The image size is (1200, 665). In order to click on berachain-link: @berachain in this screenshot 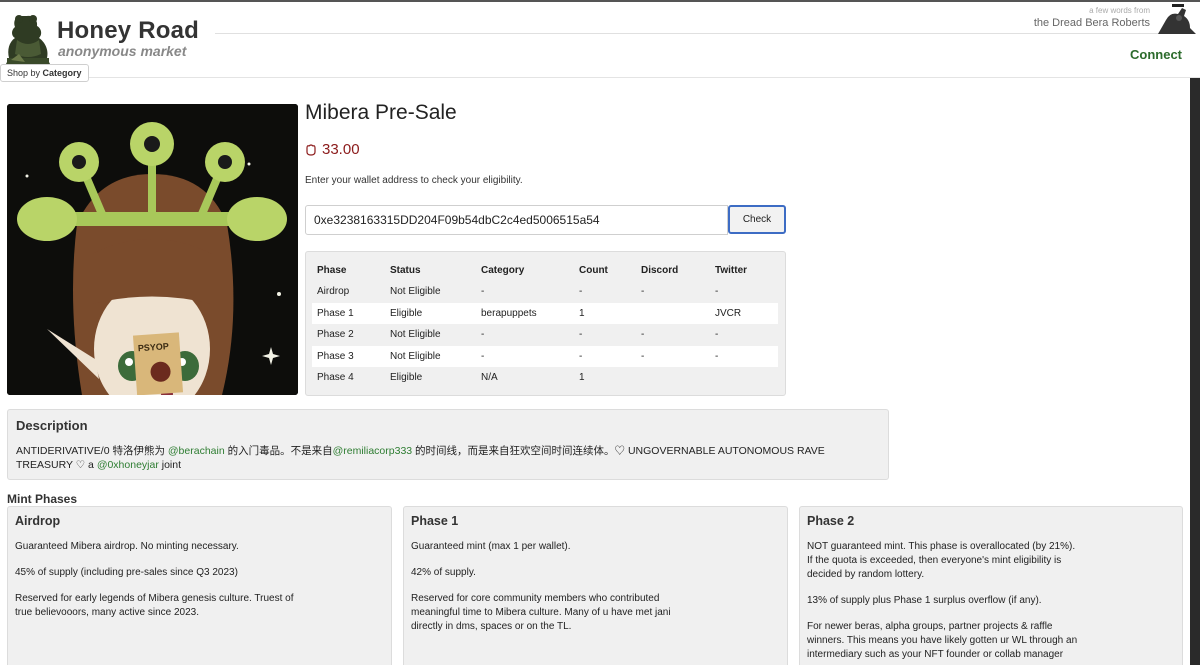, I will do `click(196, 451)`.